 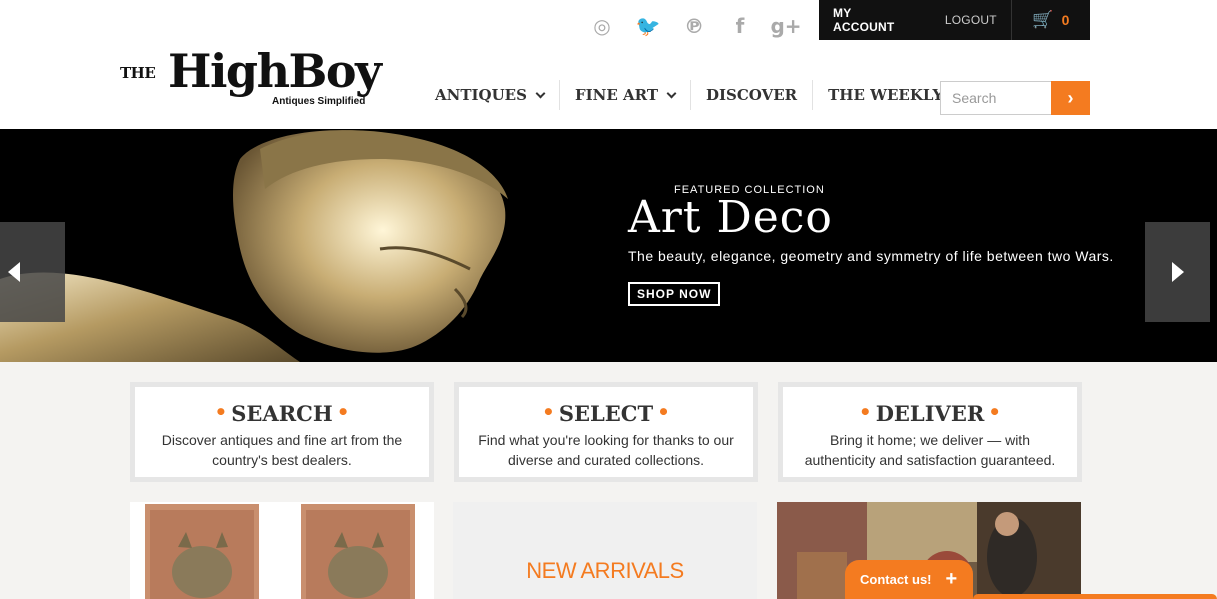 I want to click on nav-label: ANTIQUES, so click(x=481, y=95).